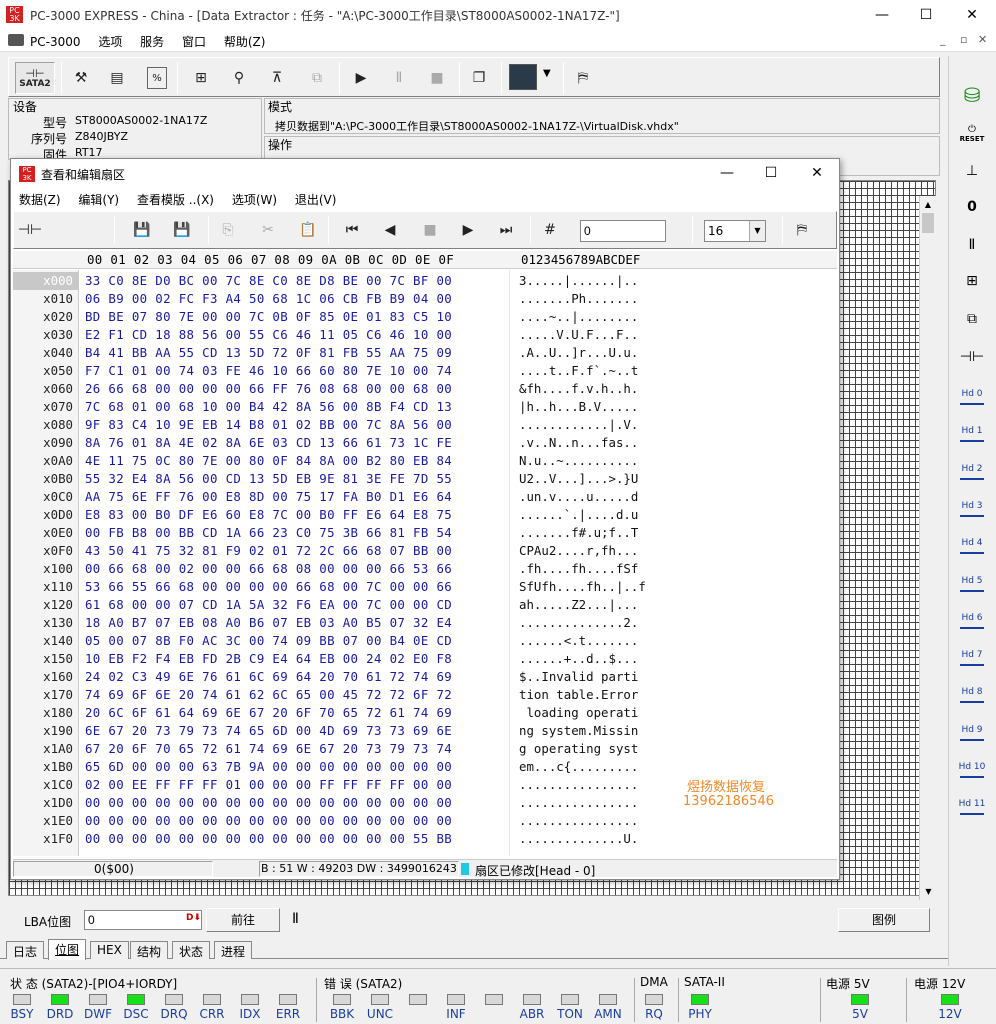 This screenshot has height=1024, width=996. Describe the element at coordinates (35, 78) in the screenshot. I see `sata-button: ⊣⊢ SATA2` at that location.